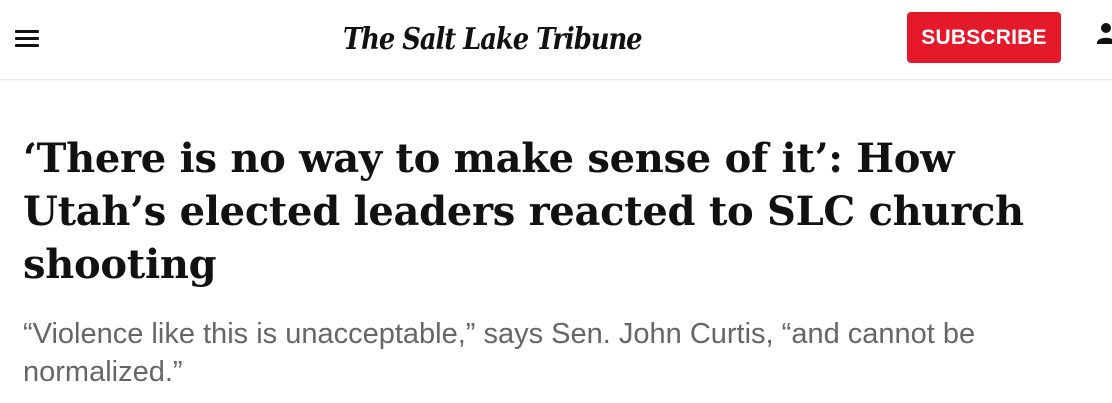  Describe the element at coordinates (1104, 34) in the screenshot. I see `user-account-icon` at that location.